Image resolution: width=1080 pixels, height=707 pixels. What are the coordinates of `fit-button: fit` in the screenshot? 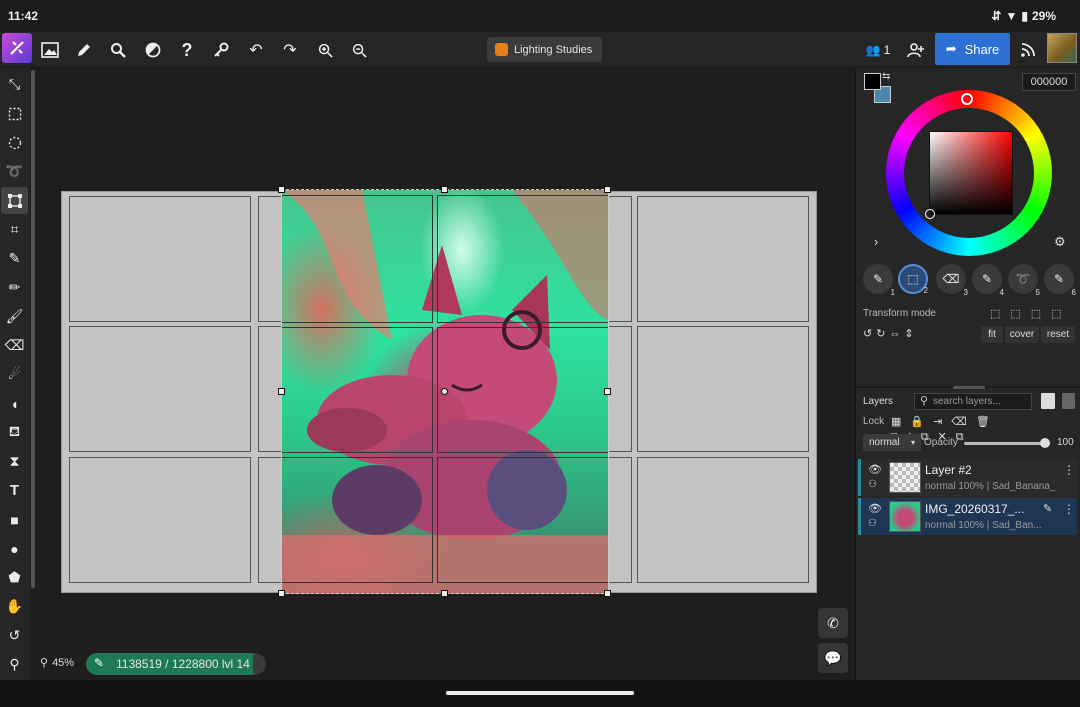 It's located at (992, 334).